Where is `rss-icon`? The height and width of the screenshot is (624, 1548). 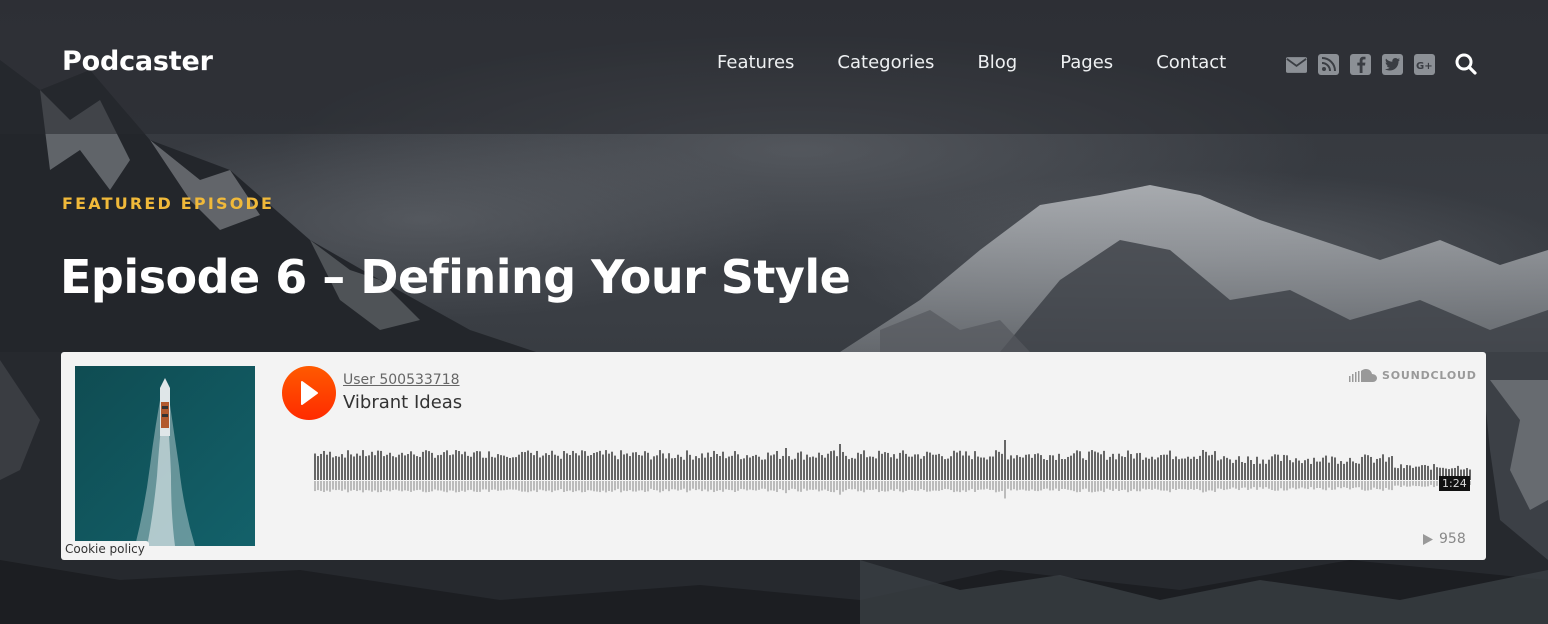
rss-icon is located at coordinates (1328, 64).